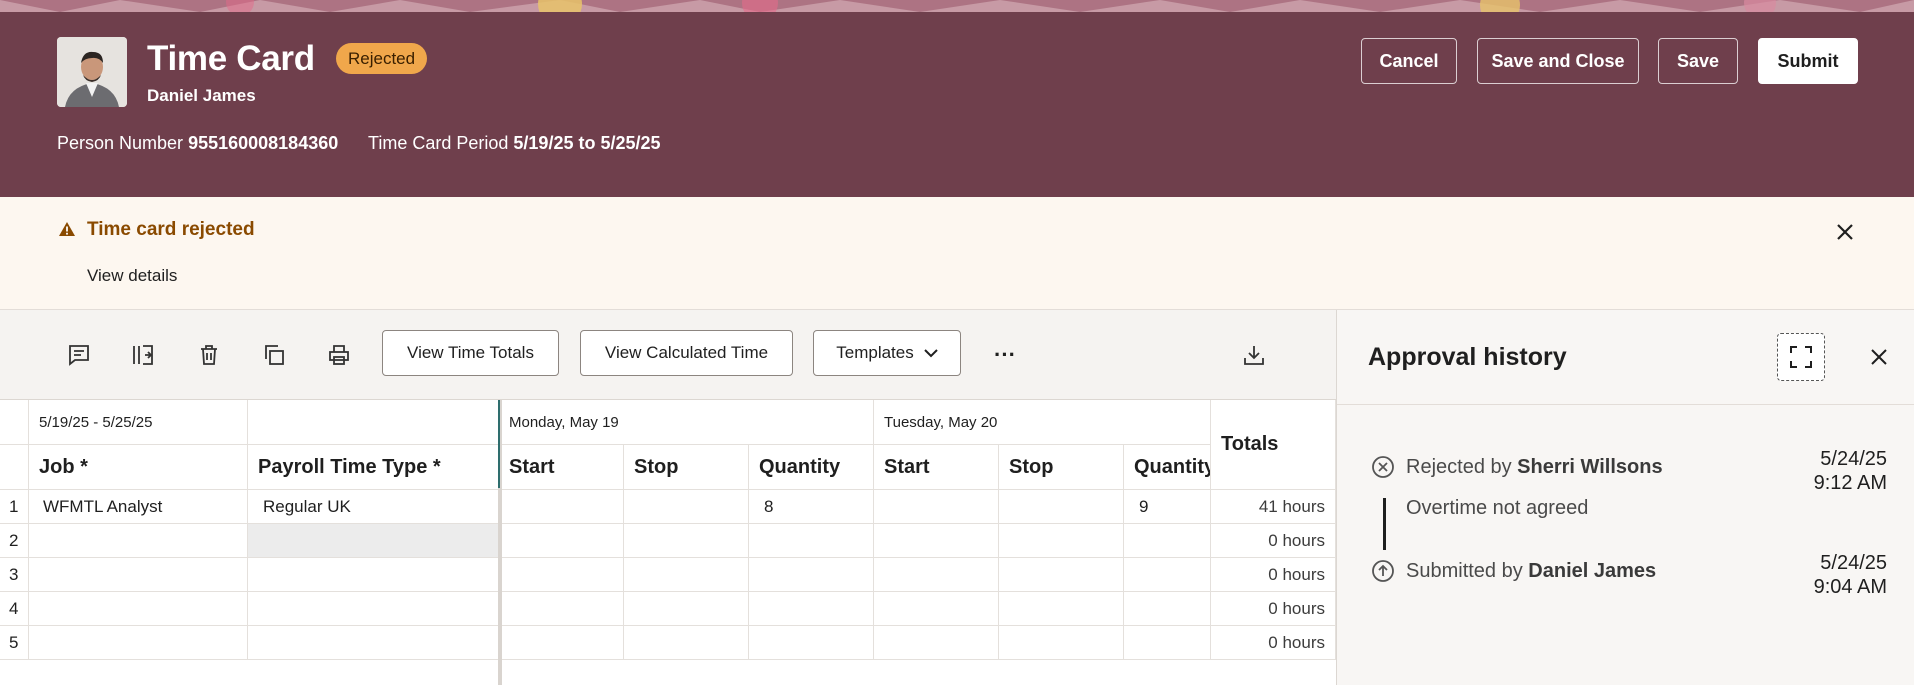 Image resolution: width=1914 pixels, height=685 pixels. What do you see at coordinates (887, 353) in the screenshot?
I see `templates-dropdown: Templates` at bounding box center [887, 353].